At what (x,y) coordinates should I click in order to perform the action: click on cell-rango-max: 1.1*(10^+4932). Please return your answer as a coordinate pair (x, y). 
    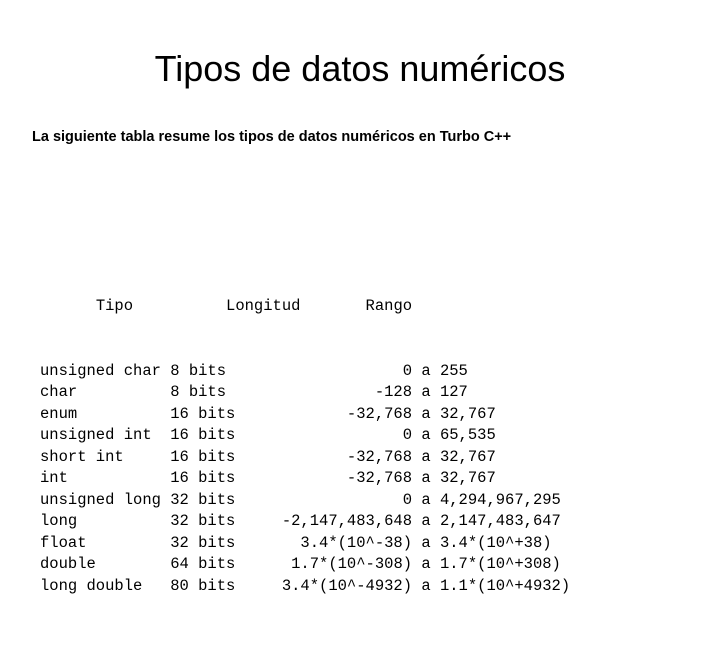
    Looking at the image, I should click on (505, 585).